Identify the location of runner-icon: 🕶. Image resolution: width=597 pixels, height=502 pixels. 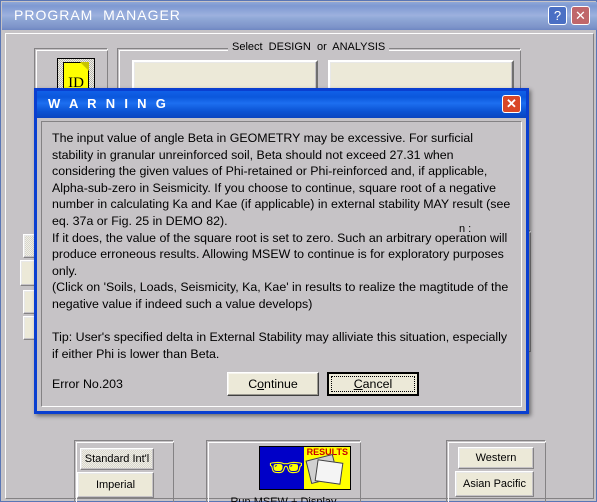
(286, 467).